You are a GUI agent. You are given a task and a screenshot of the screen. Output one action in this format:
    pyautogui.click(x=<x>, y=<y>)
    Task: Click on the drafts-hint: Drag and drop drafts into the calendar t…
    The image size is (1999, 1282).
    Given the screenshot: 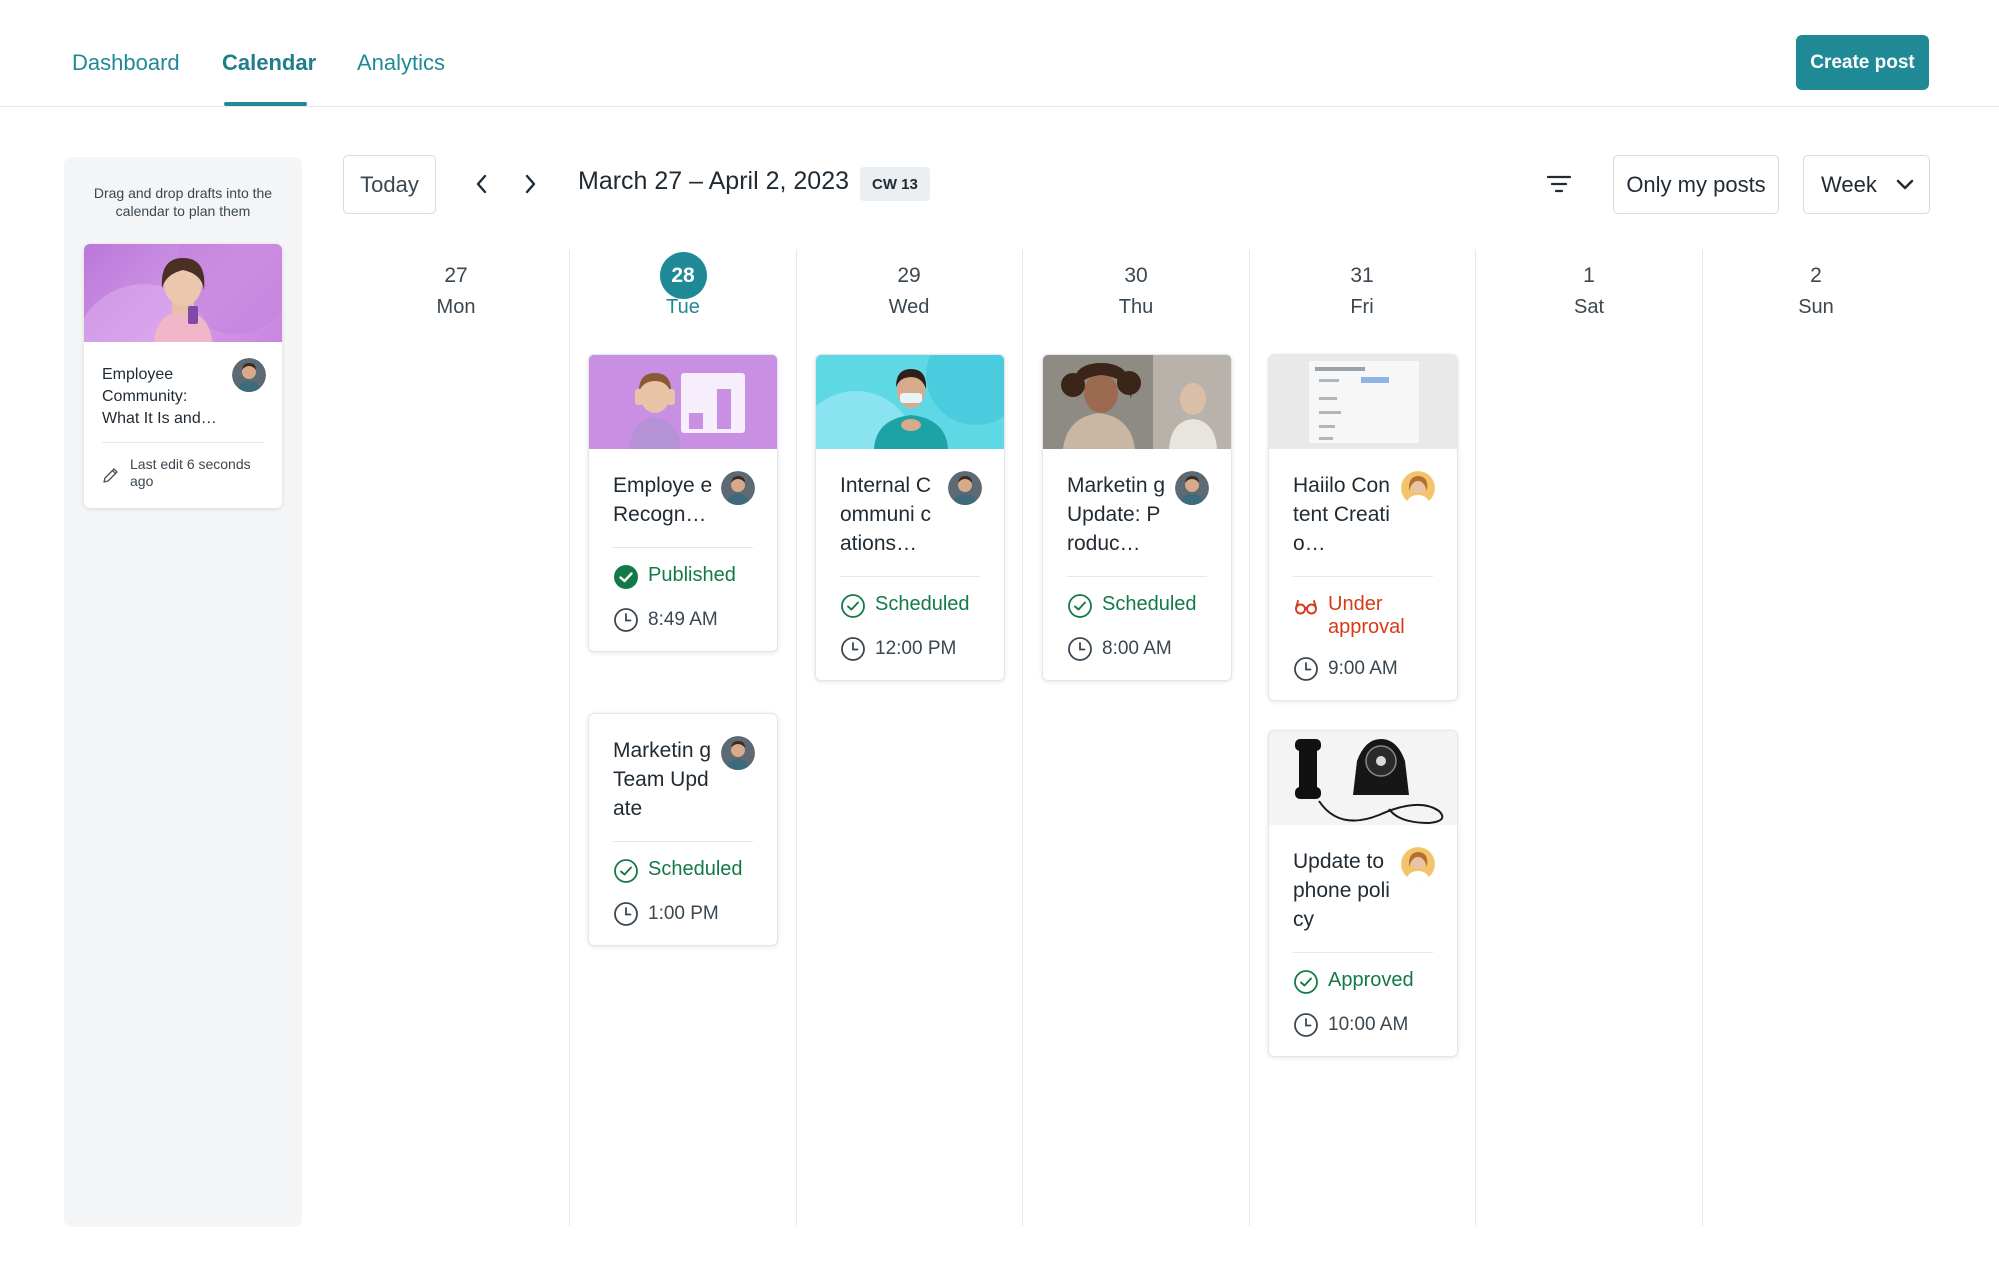 What is the action you would take?
    pyautogui.click(x=183, y=202)
    